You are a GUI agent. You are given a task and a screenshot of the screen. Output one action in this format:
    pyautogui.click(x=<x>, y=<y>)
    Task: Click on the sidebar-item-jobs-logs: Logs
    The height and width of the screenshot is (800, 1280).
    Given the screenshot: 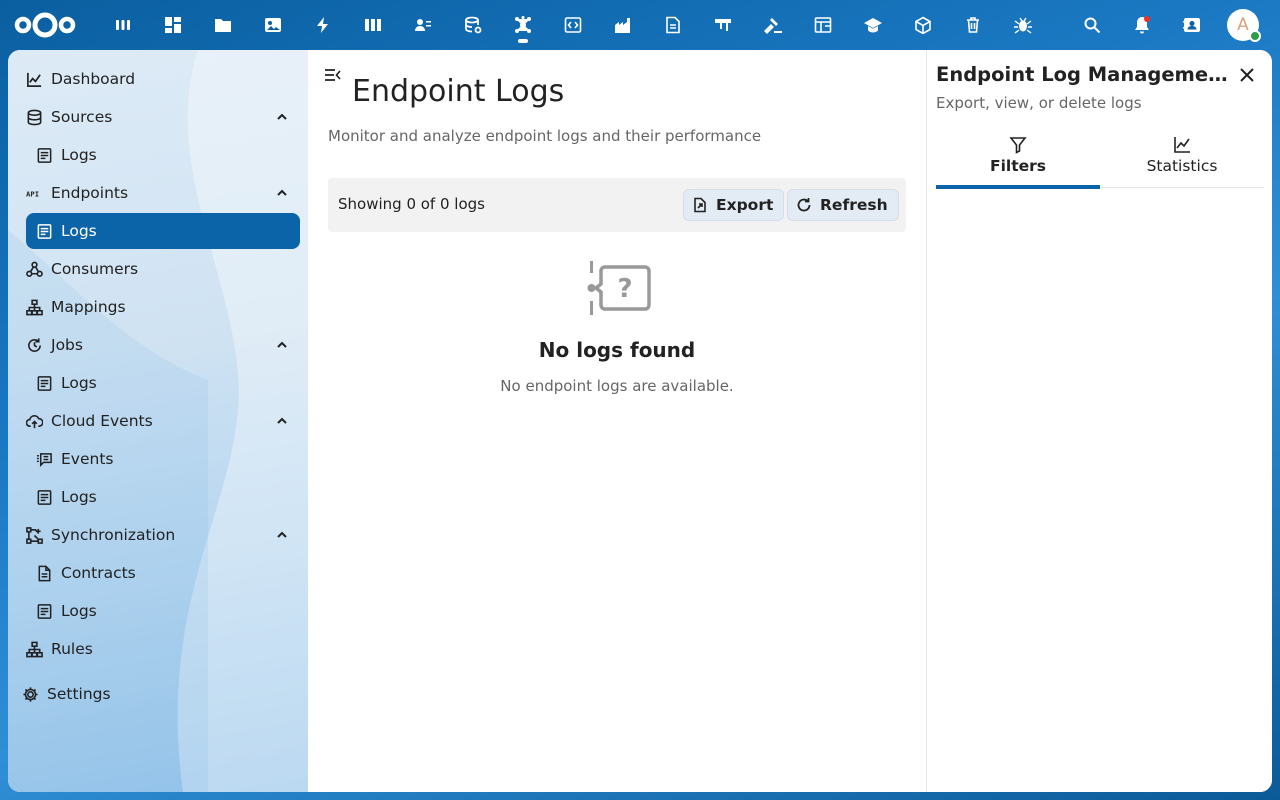 What is the action you would take?
    pyautogui.click(x=163, y=383)
    